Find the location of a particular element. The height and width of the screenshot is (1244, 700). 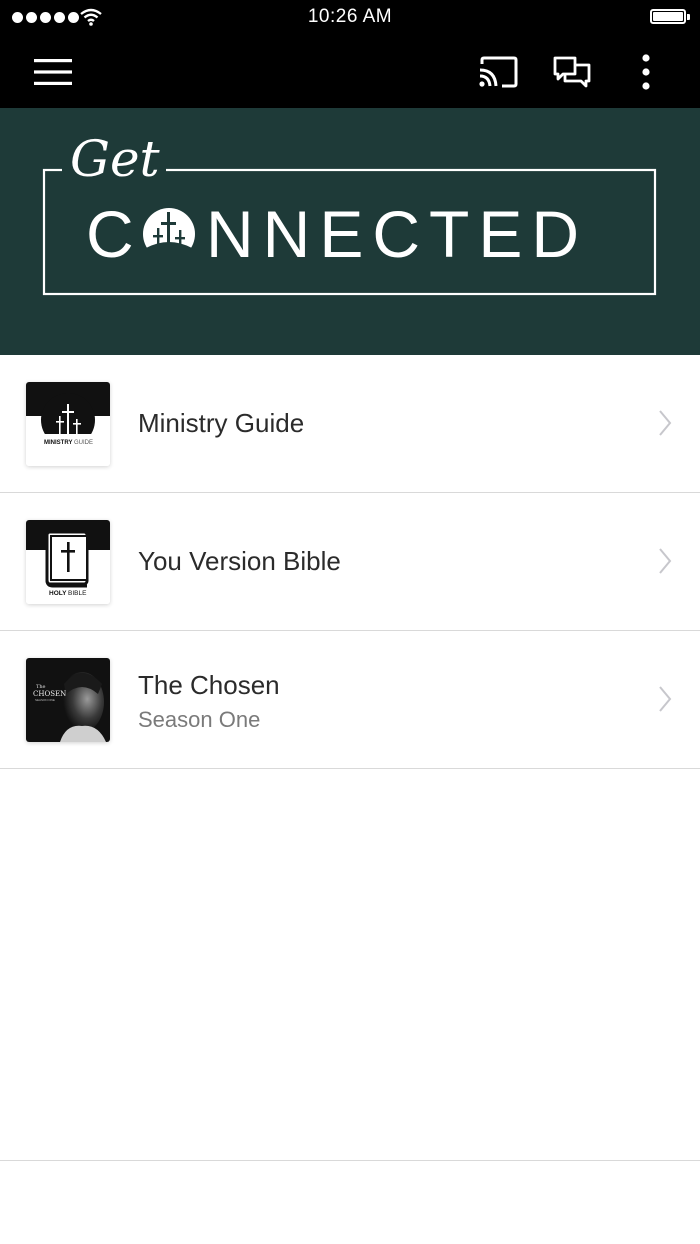

ministry-guide-thumbnail: MINISTRY GUIDE is located at coordinates (68, 424).